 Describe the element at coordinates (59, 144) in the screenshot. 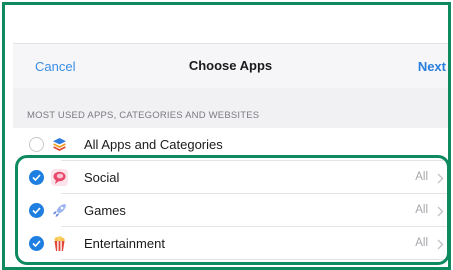

I see `stack-icon` at that location.